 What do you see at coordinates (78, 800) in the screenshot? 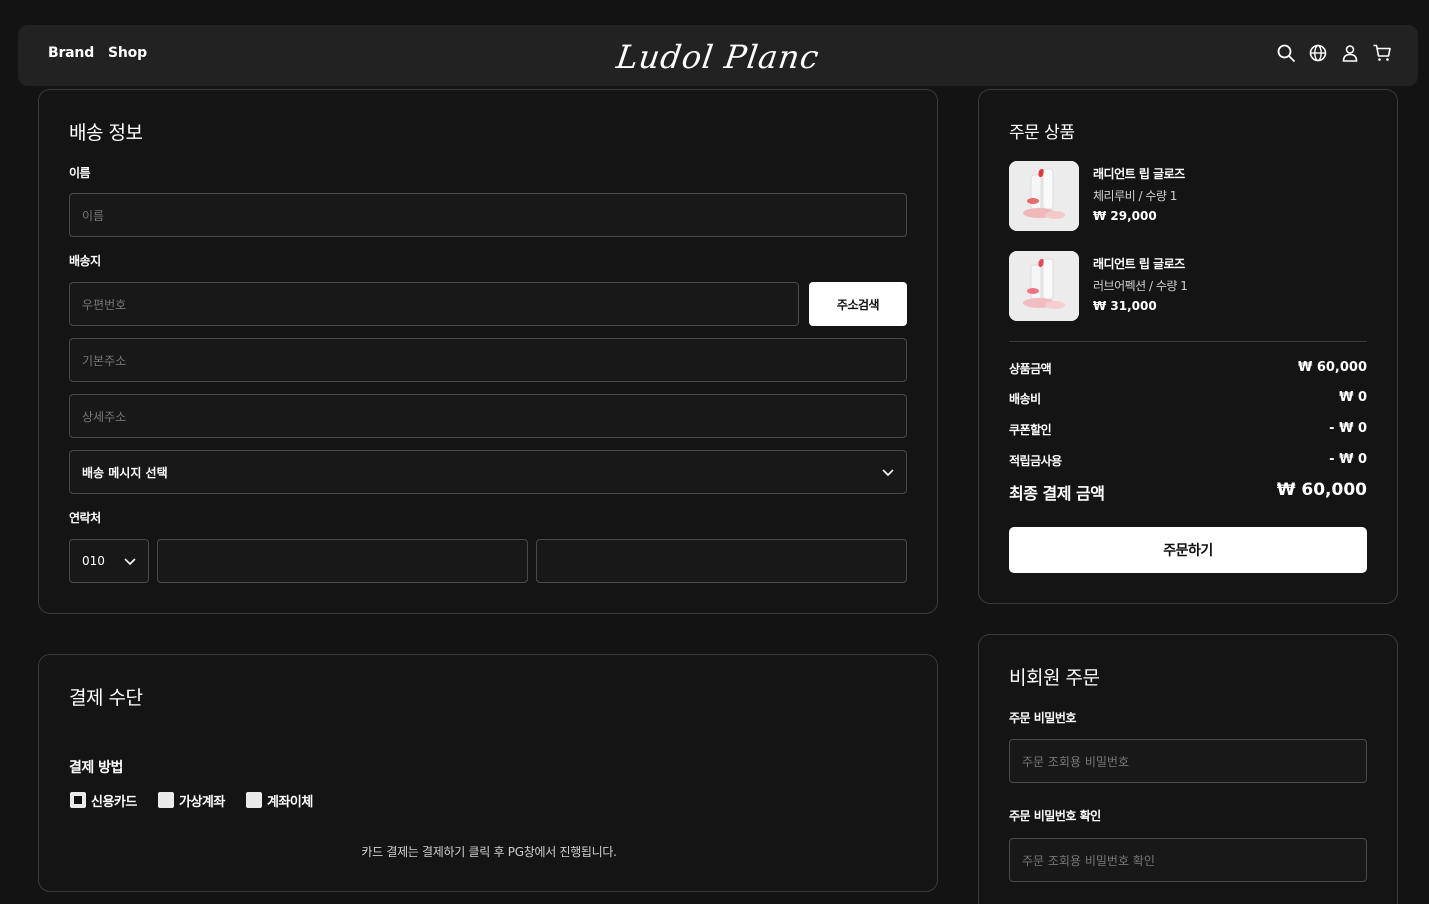
I see `credit-card-checkbox` at bounding box center [78, 800].